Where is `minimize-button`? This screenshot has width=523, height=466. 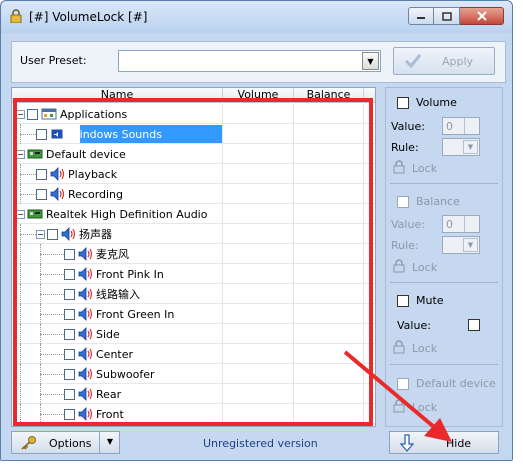
minimize-button is located at coordinates (421, 16).